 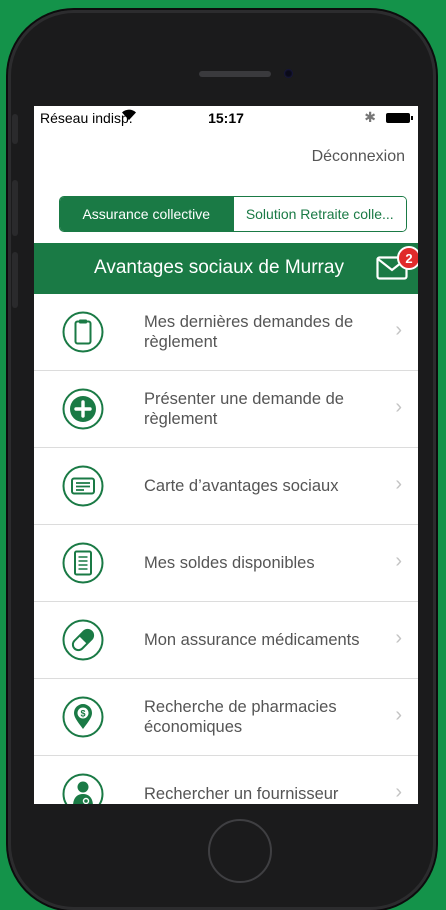 I want to click on menu-item-dernieres-demandes: Mes dernières demandes de règlement ›, so click(x=226, y=332).